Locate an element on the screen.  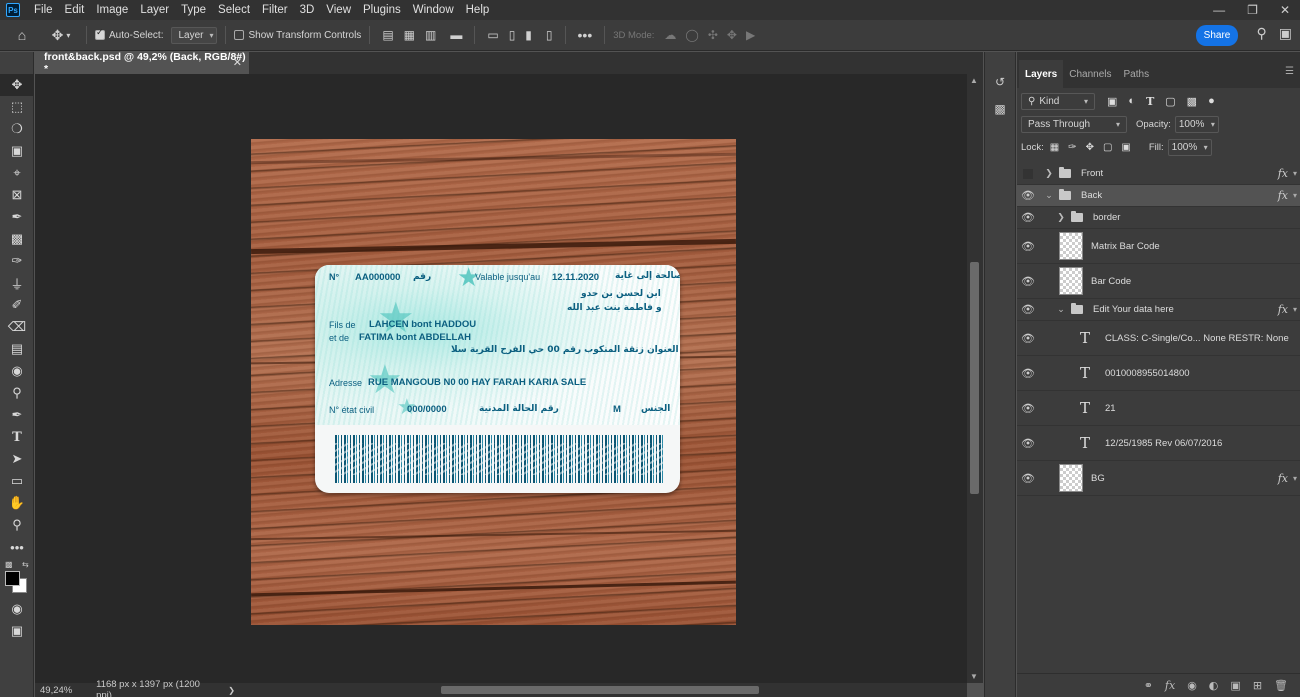
lock-image-icon: ✑ is located at coordinates (1072, 147).